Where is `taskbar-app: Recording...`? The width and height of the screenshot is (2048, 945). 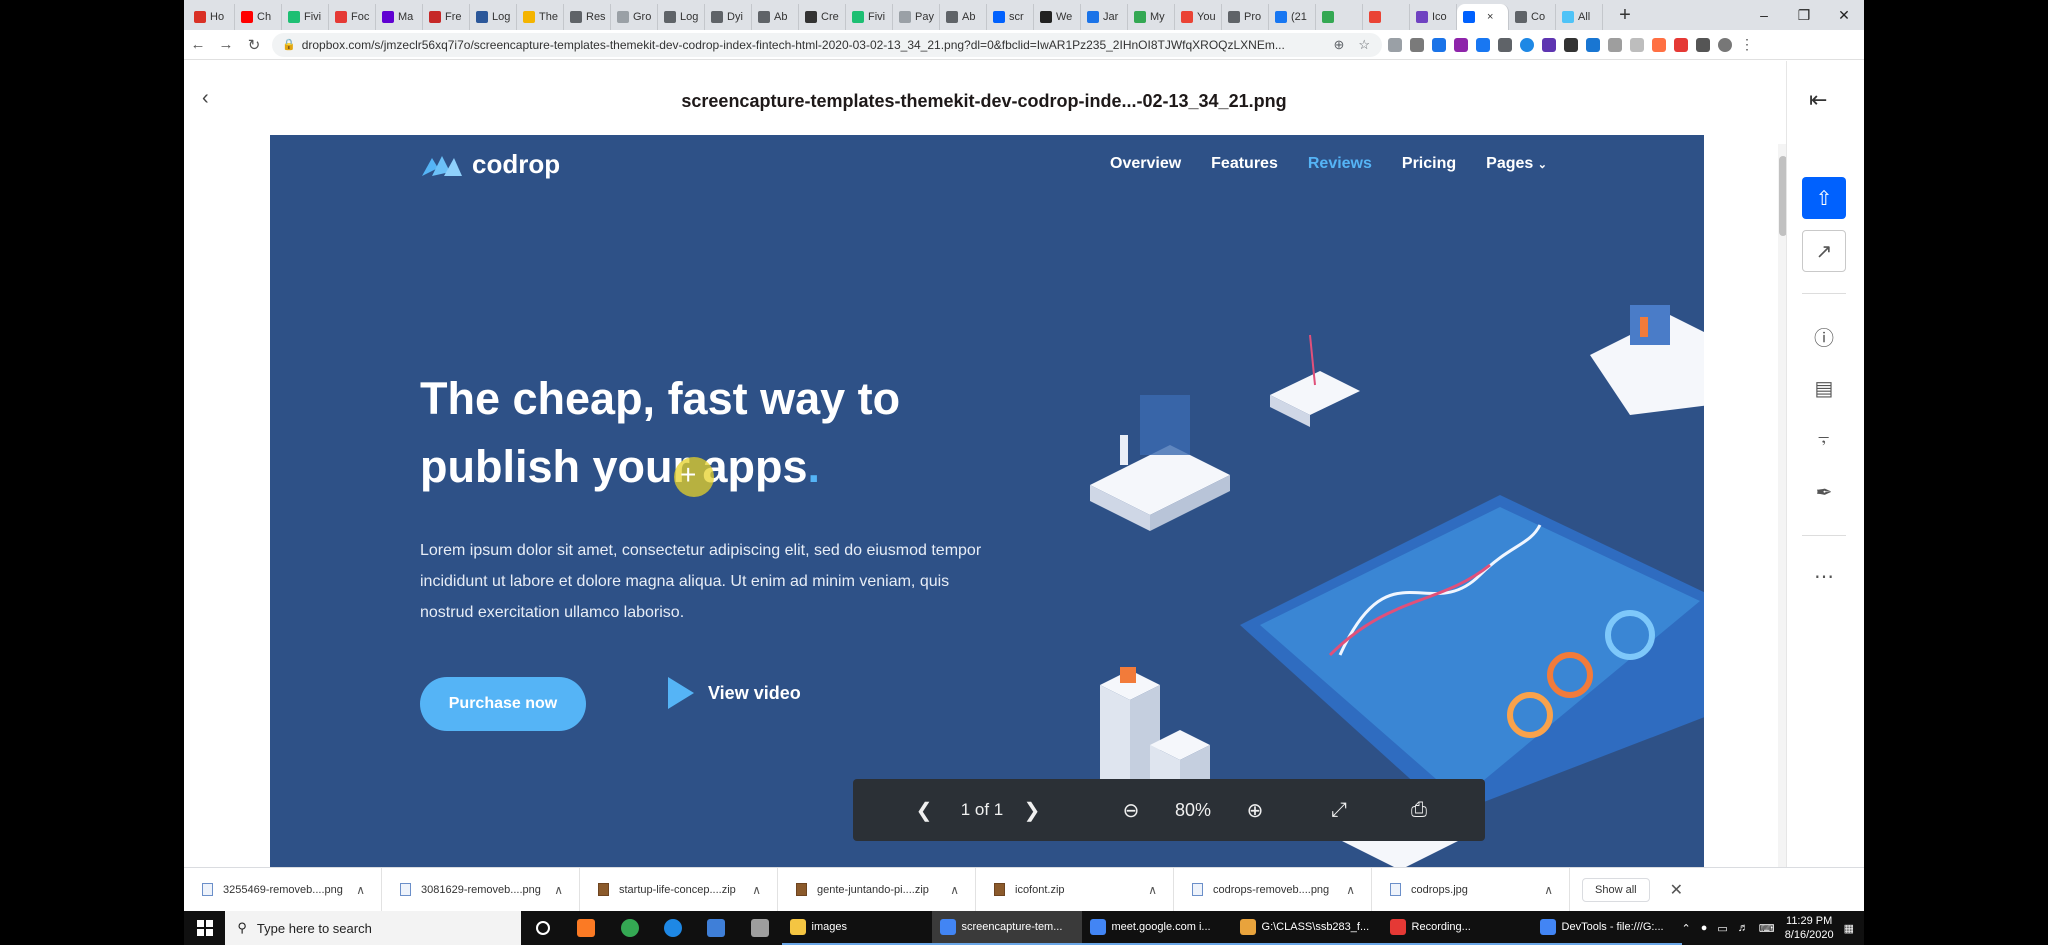 taskbar-app: Recording... is located at coordinates (1456, 928).